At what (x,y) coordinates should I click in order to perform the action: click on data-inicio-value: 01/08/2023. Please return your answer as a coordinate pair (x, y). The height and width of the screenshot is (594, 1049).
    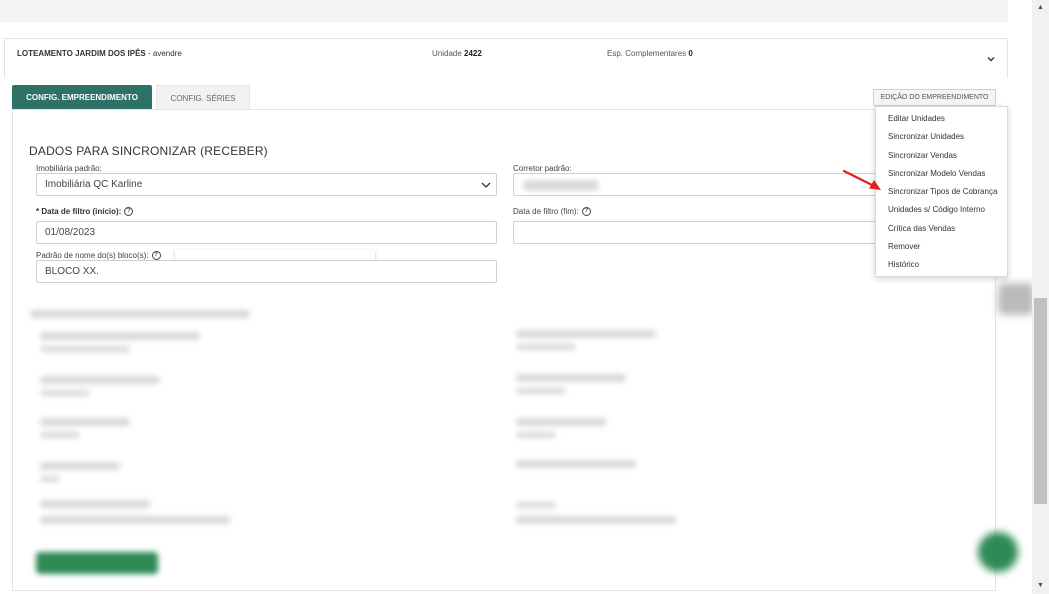
    Looking at the image, I should click on (70, 232).